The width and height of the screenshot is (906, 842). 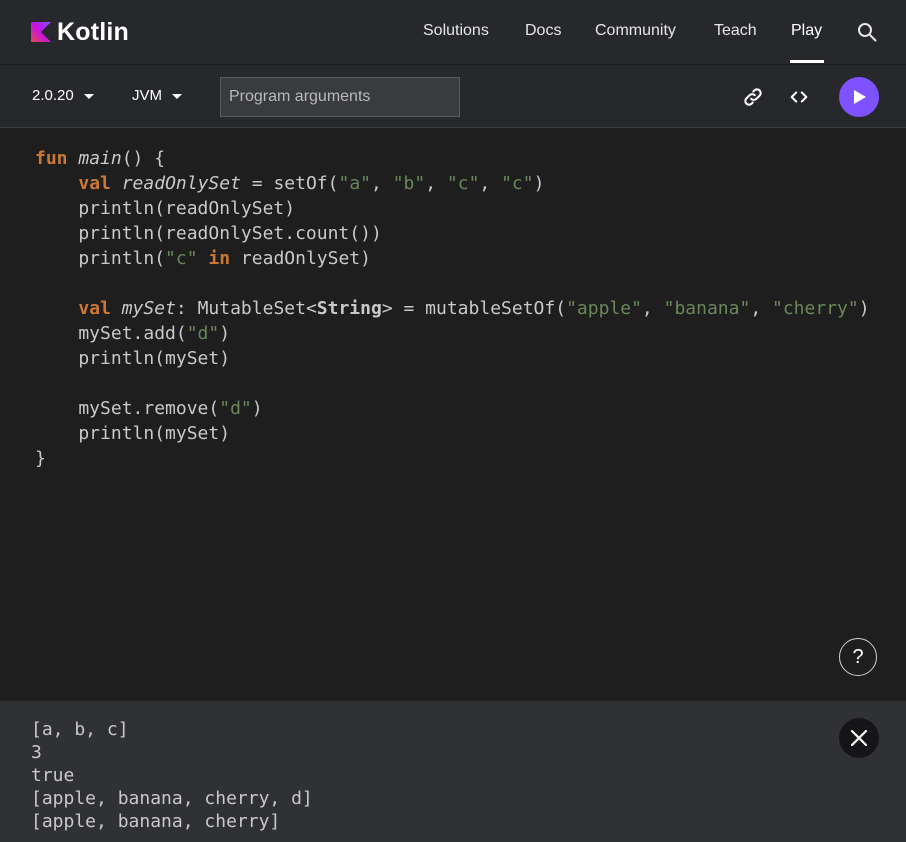 What do you see at coordinates (40, 458) in the screenshot?
I see `code-line: }` at bounding box center [40, 458].